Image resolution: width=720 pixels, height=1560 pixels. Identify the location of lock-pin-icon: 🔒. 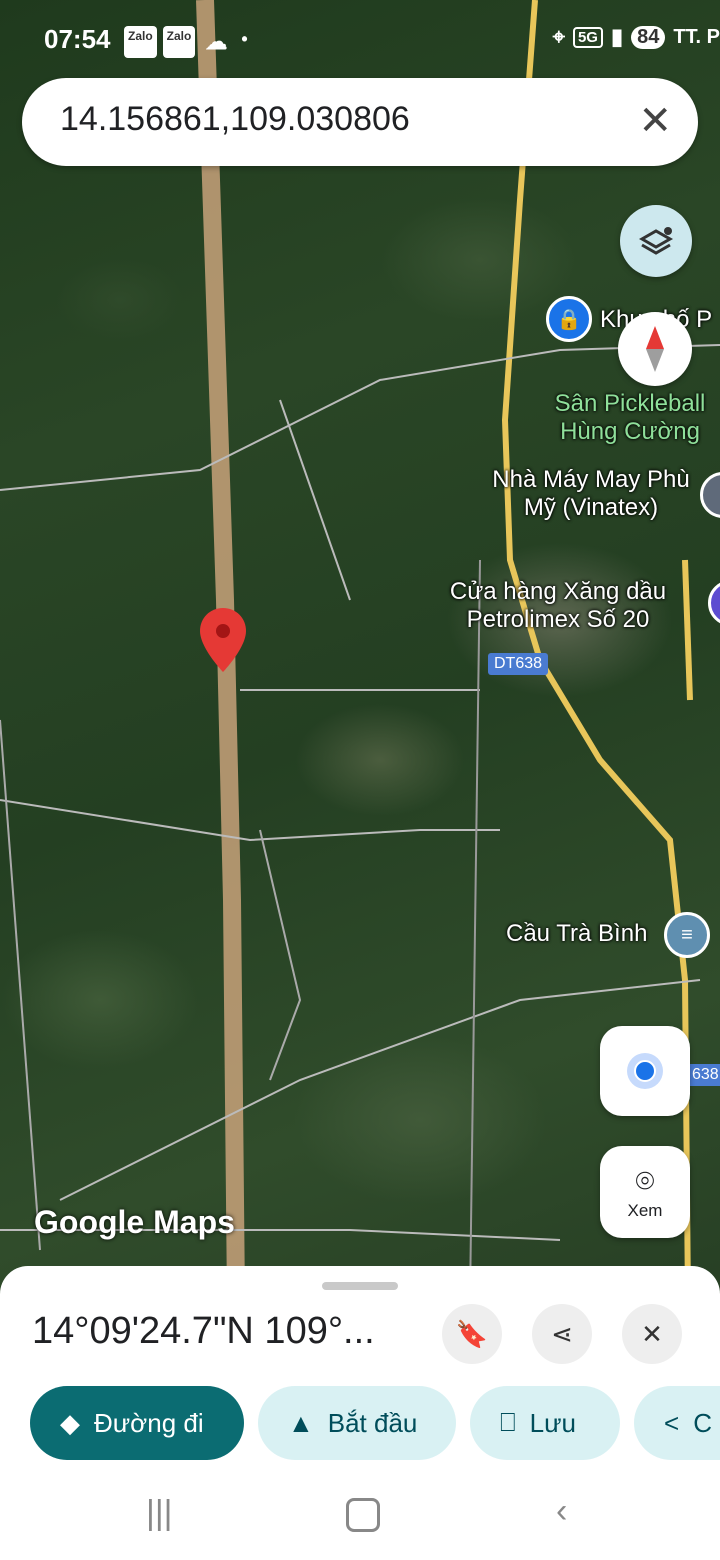
(569, 319).